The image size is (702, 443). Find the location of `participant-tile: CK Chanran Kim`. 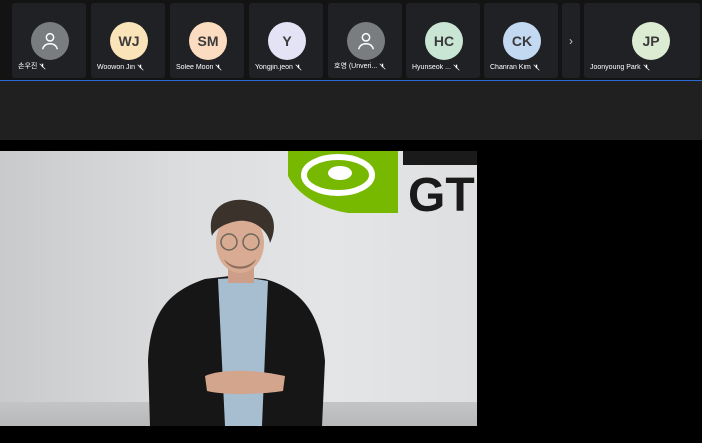

participant-tile: CK Chanran Kim is located at coordinates (521, 40).